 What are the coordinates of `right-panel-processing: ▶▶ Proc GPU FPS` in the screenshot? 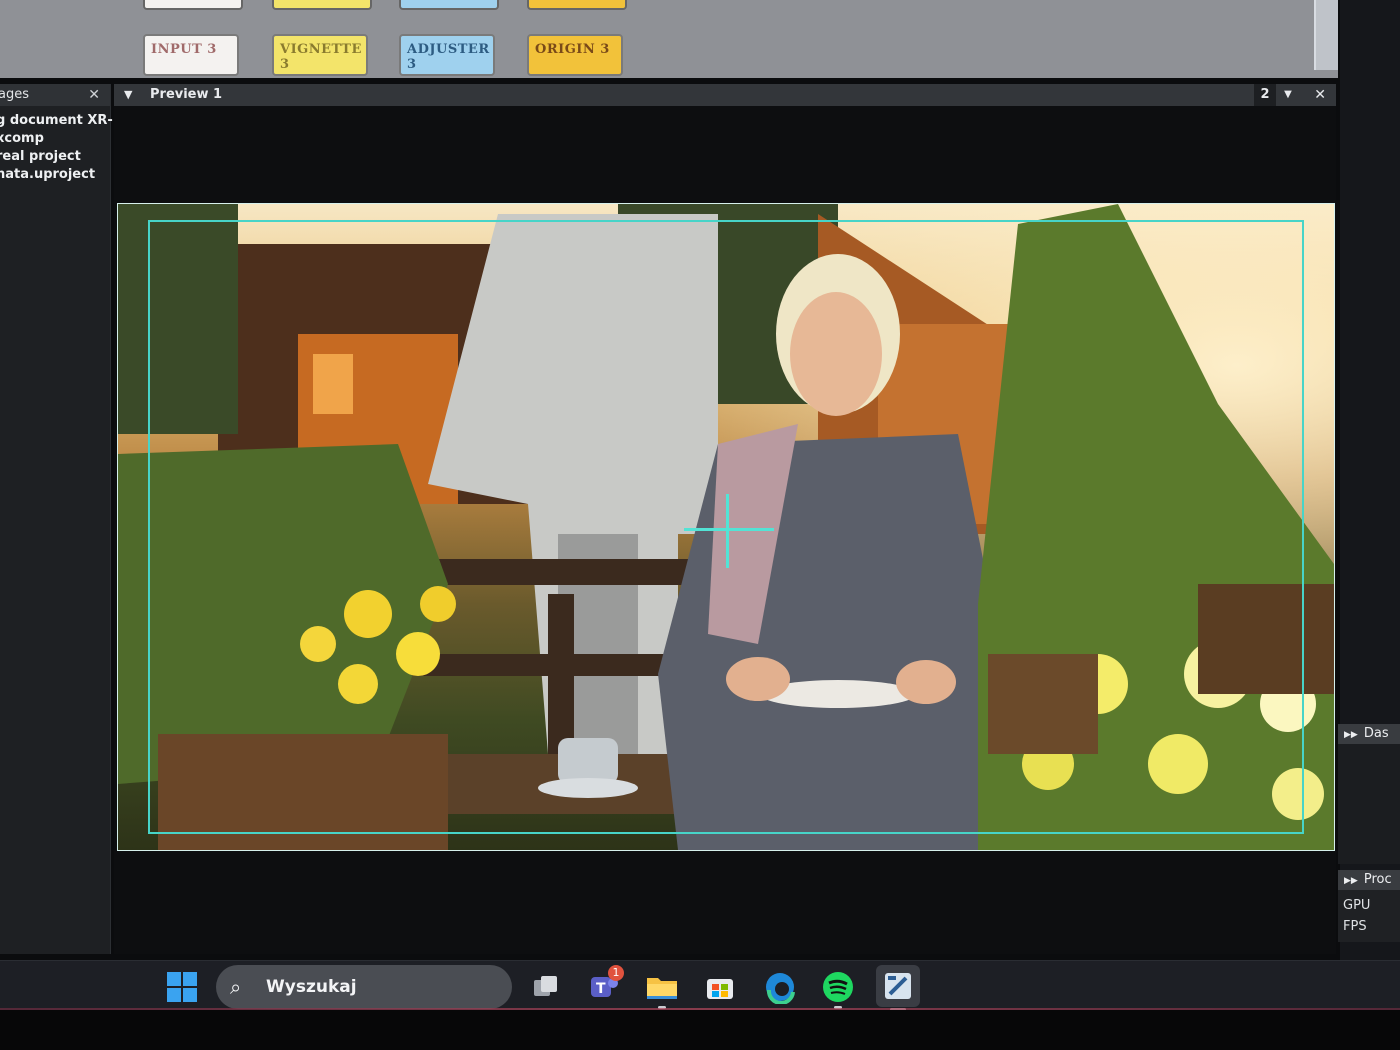 It's located at (1369, 906).